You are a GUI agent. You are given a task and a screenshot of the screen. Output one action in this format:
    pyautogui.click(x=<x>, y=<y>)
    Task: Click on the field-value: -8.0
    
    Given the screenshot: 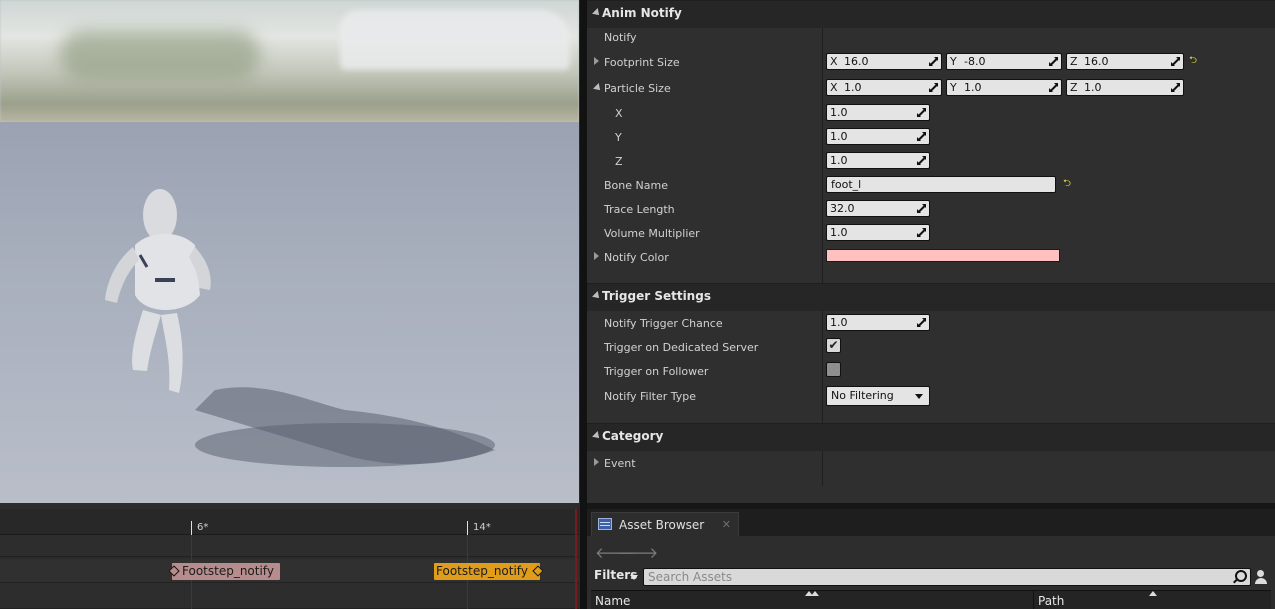 What is the action you would take?
    pyautogui.click(x=975, y=61)
    